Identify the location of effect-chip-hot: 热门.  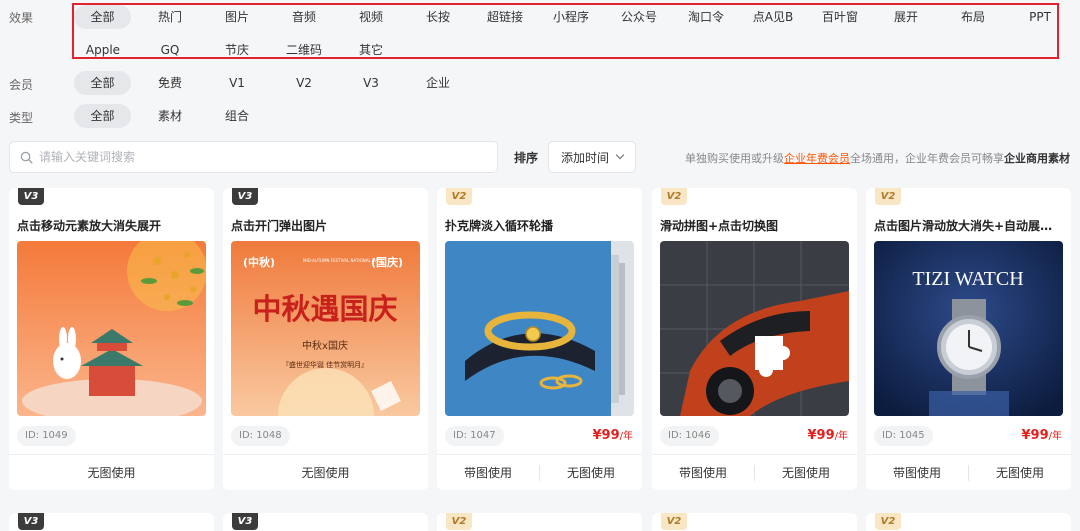
(170, 17).